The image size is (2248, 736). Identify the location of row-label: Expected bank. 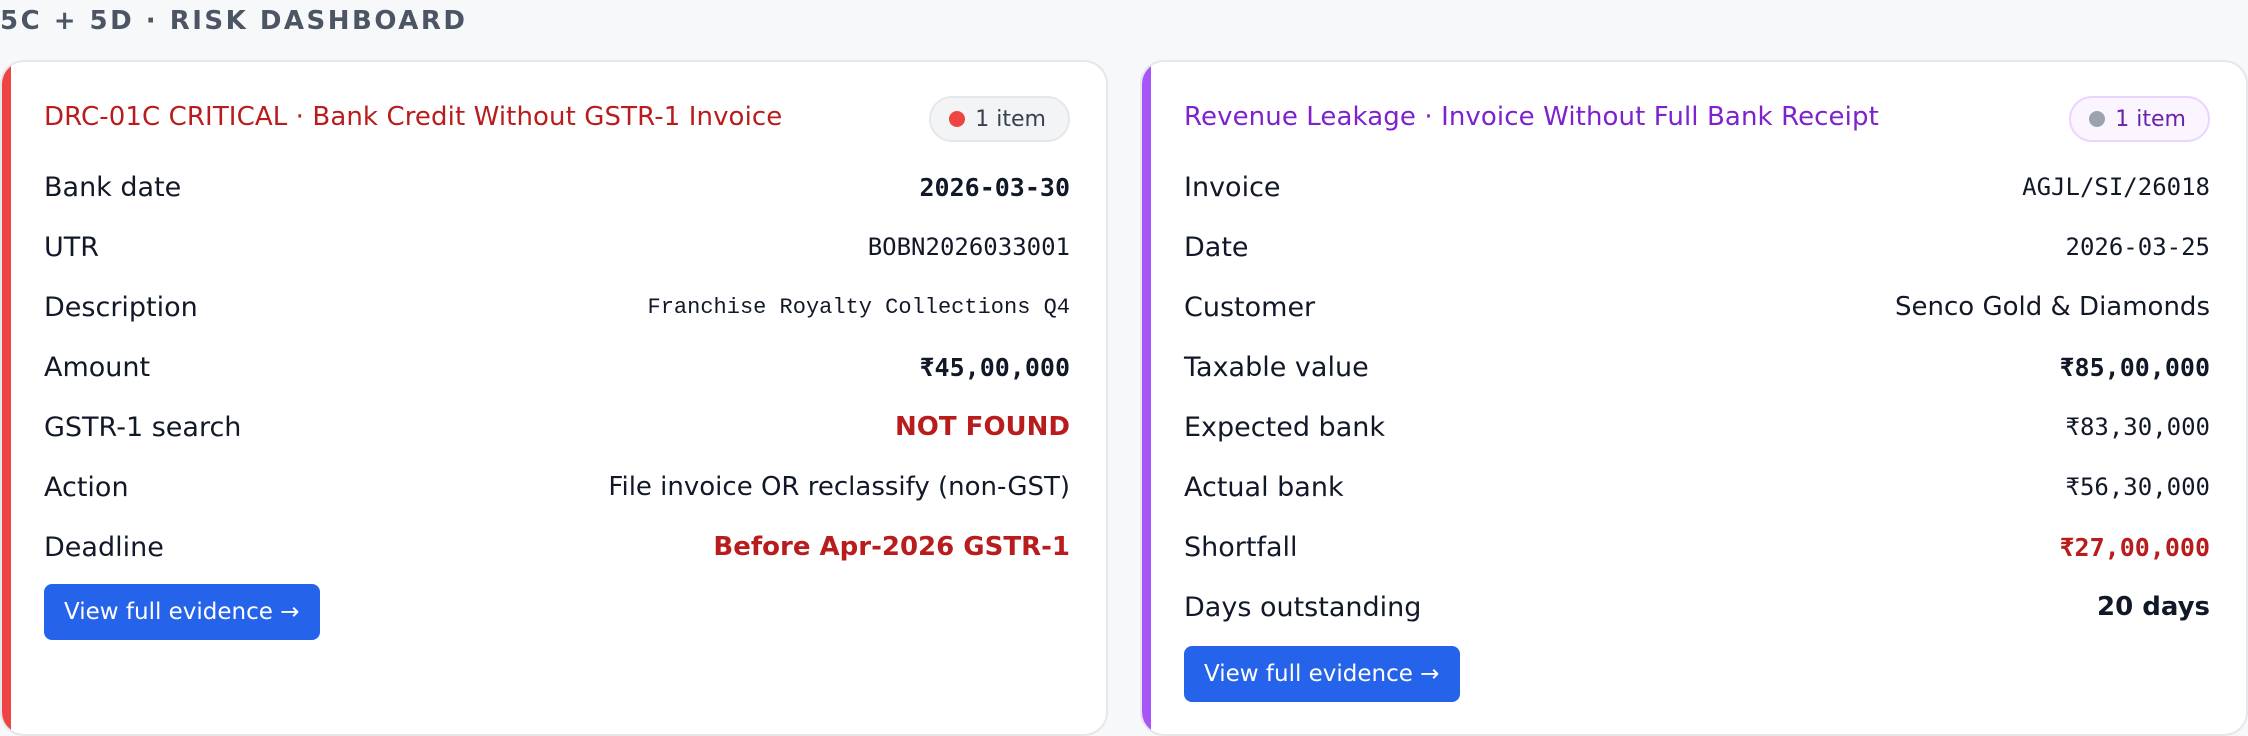
(1284, 427).